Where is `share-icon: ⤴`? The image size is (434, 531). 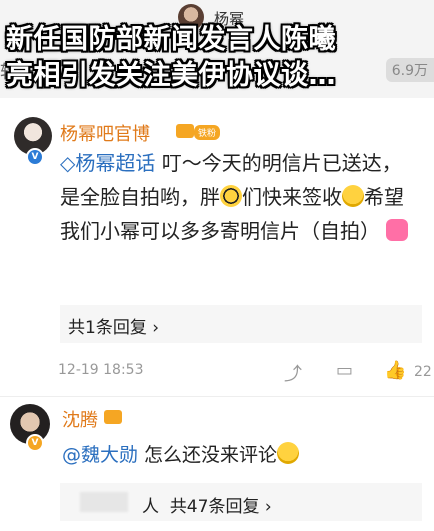 share-icon: ⤴ is located at coordinates (293, 373).